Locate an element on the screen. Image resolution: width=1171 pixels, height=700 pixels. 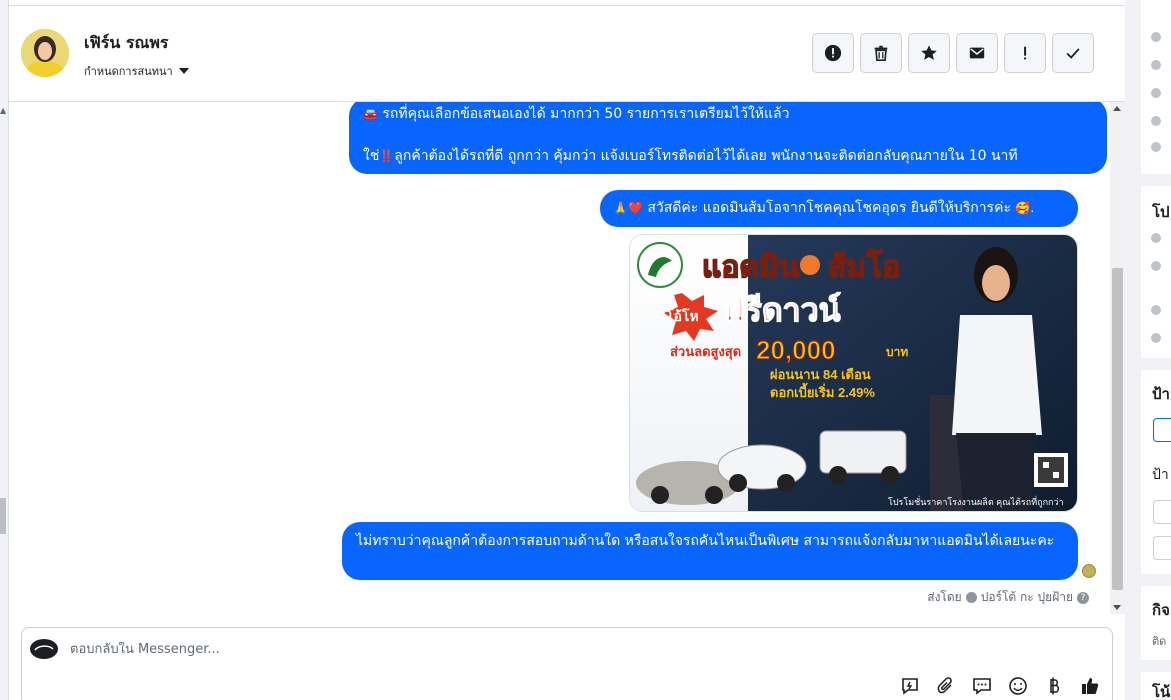
follow-up-button is located at coordinates (1025, 53).